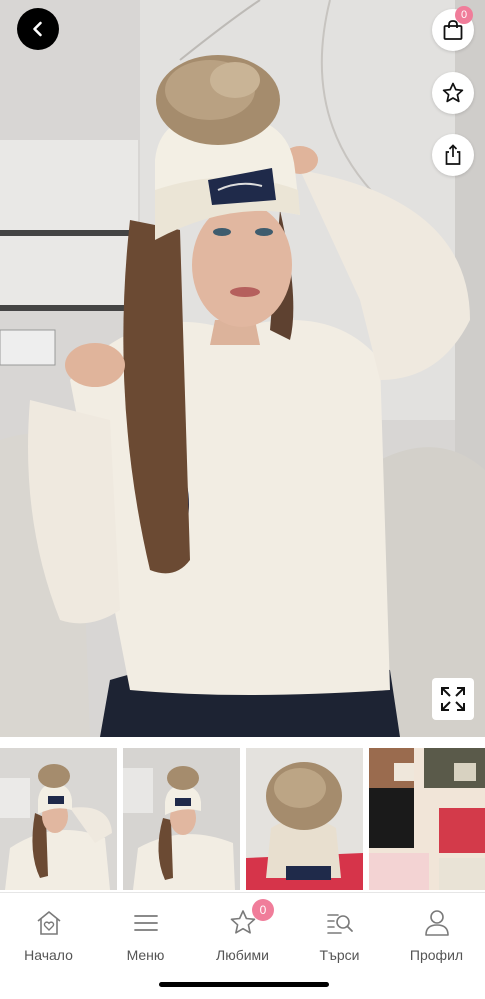 The width and height of the screenshot is (485, 999). Describe the element at coordinates (145, 933) in the screenshot. I see `nav-item-menu: Меню` at that location.